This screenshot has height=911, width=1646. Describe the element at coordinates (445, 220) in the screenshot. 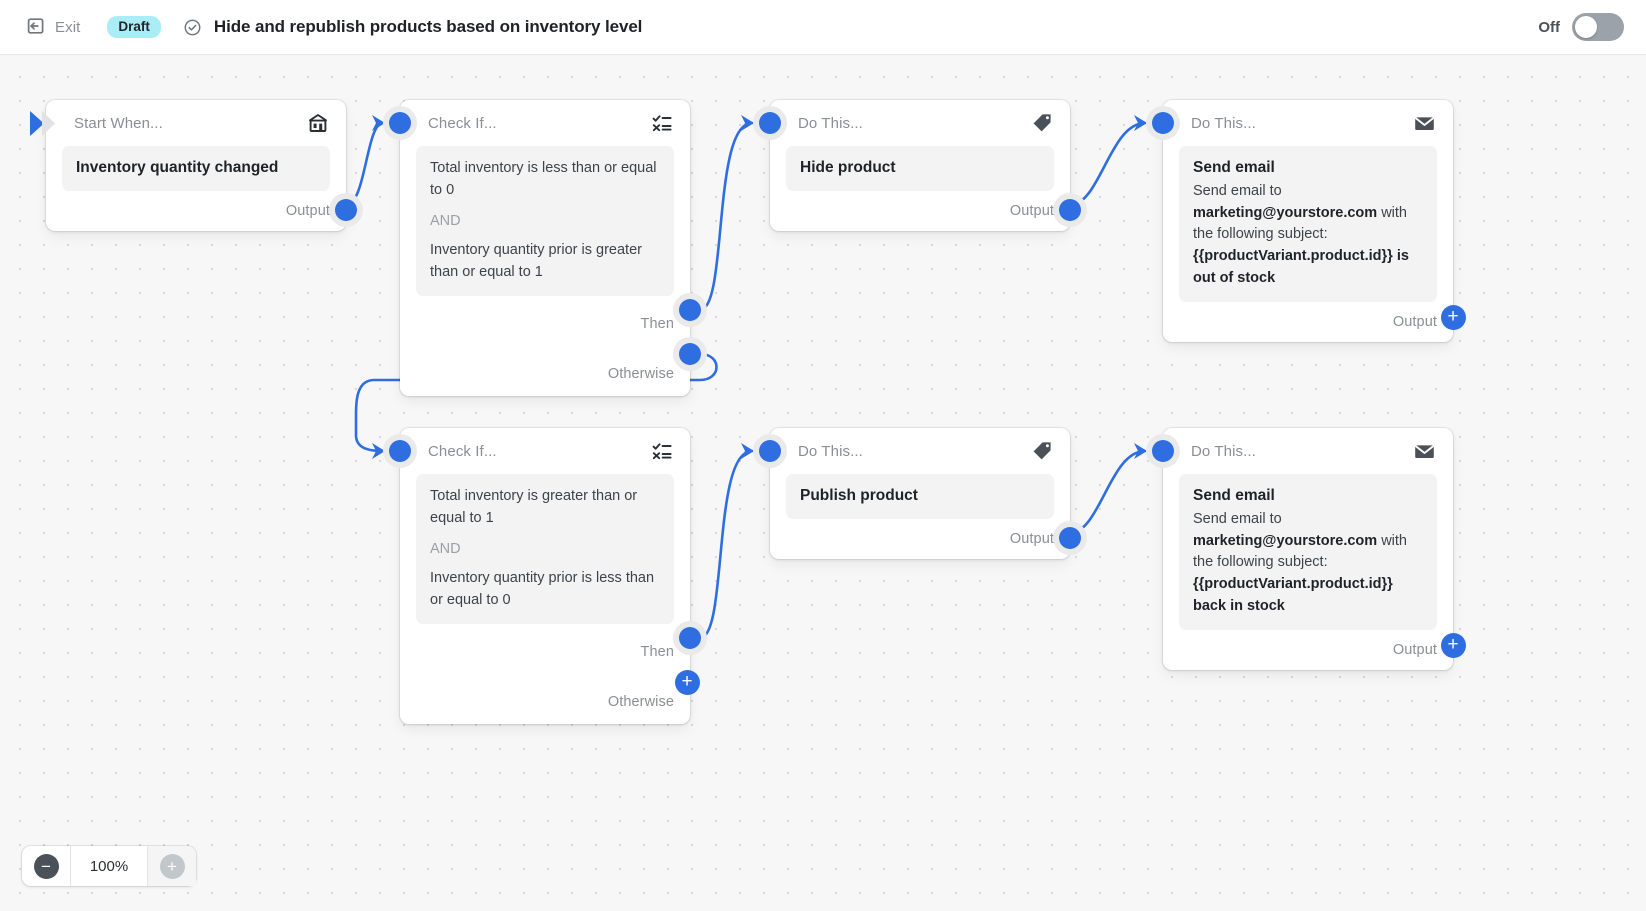

I see `node-condition1-operator: AND` at that location.